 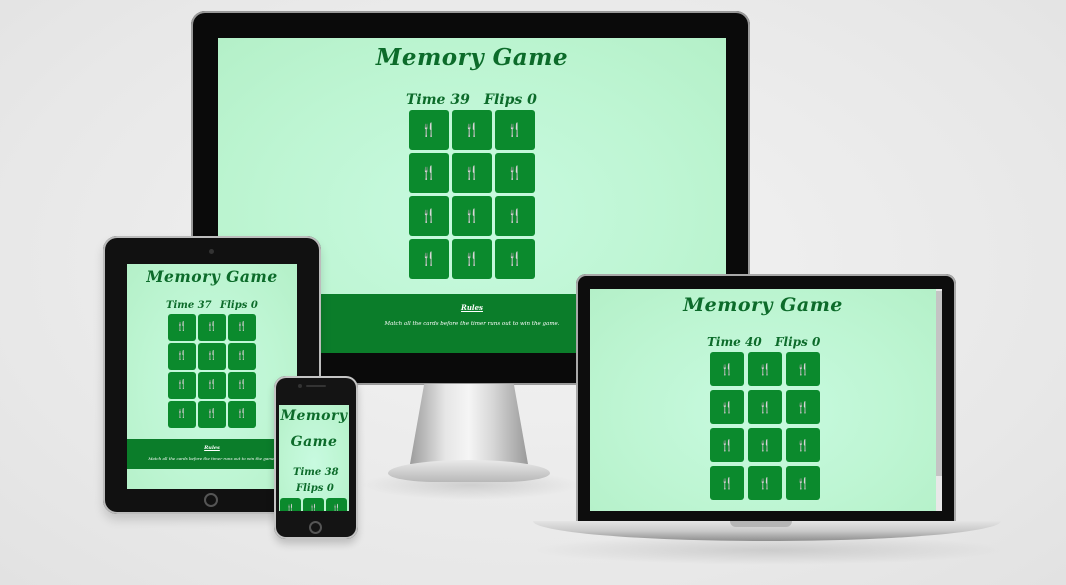 What do you see at coordinates (316, 386) in the screenshot?
I see `phone-speaker` at bounding box center [316, 386].